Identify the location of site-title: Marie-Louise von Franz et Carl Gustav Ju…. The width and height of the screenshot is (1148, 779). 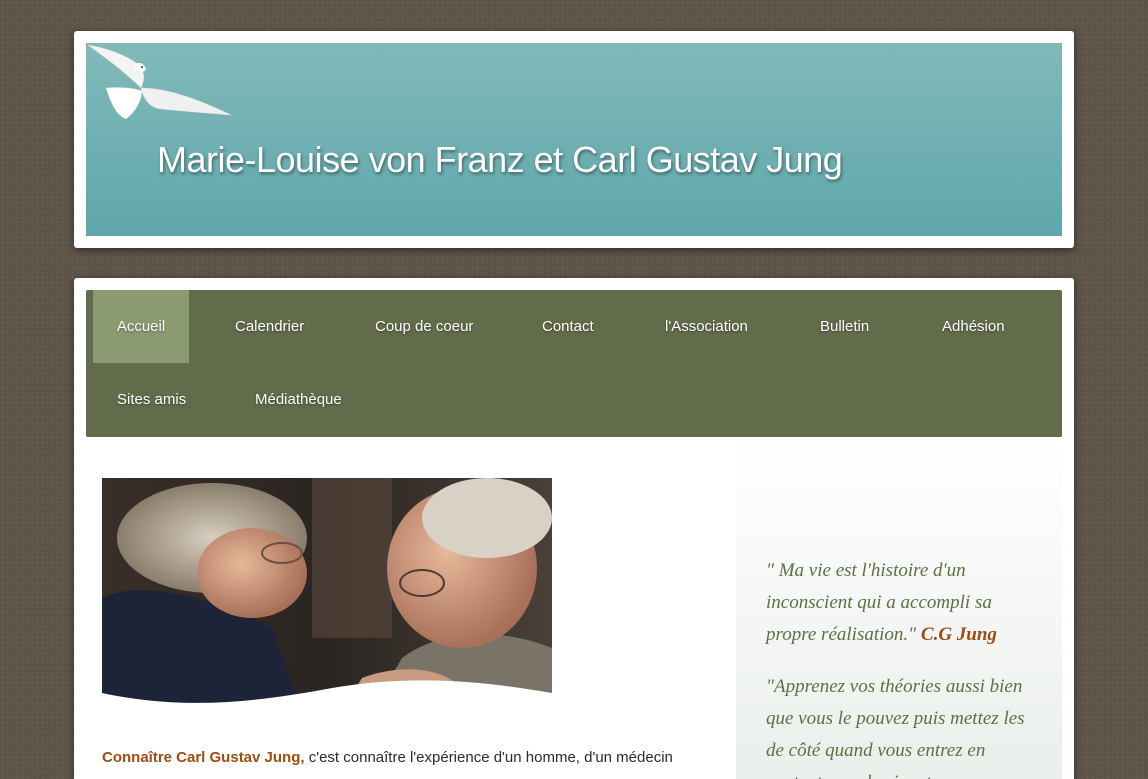
(500, 159).